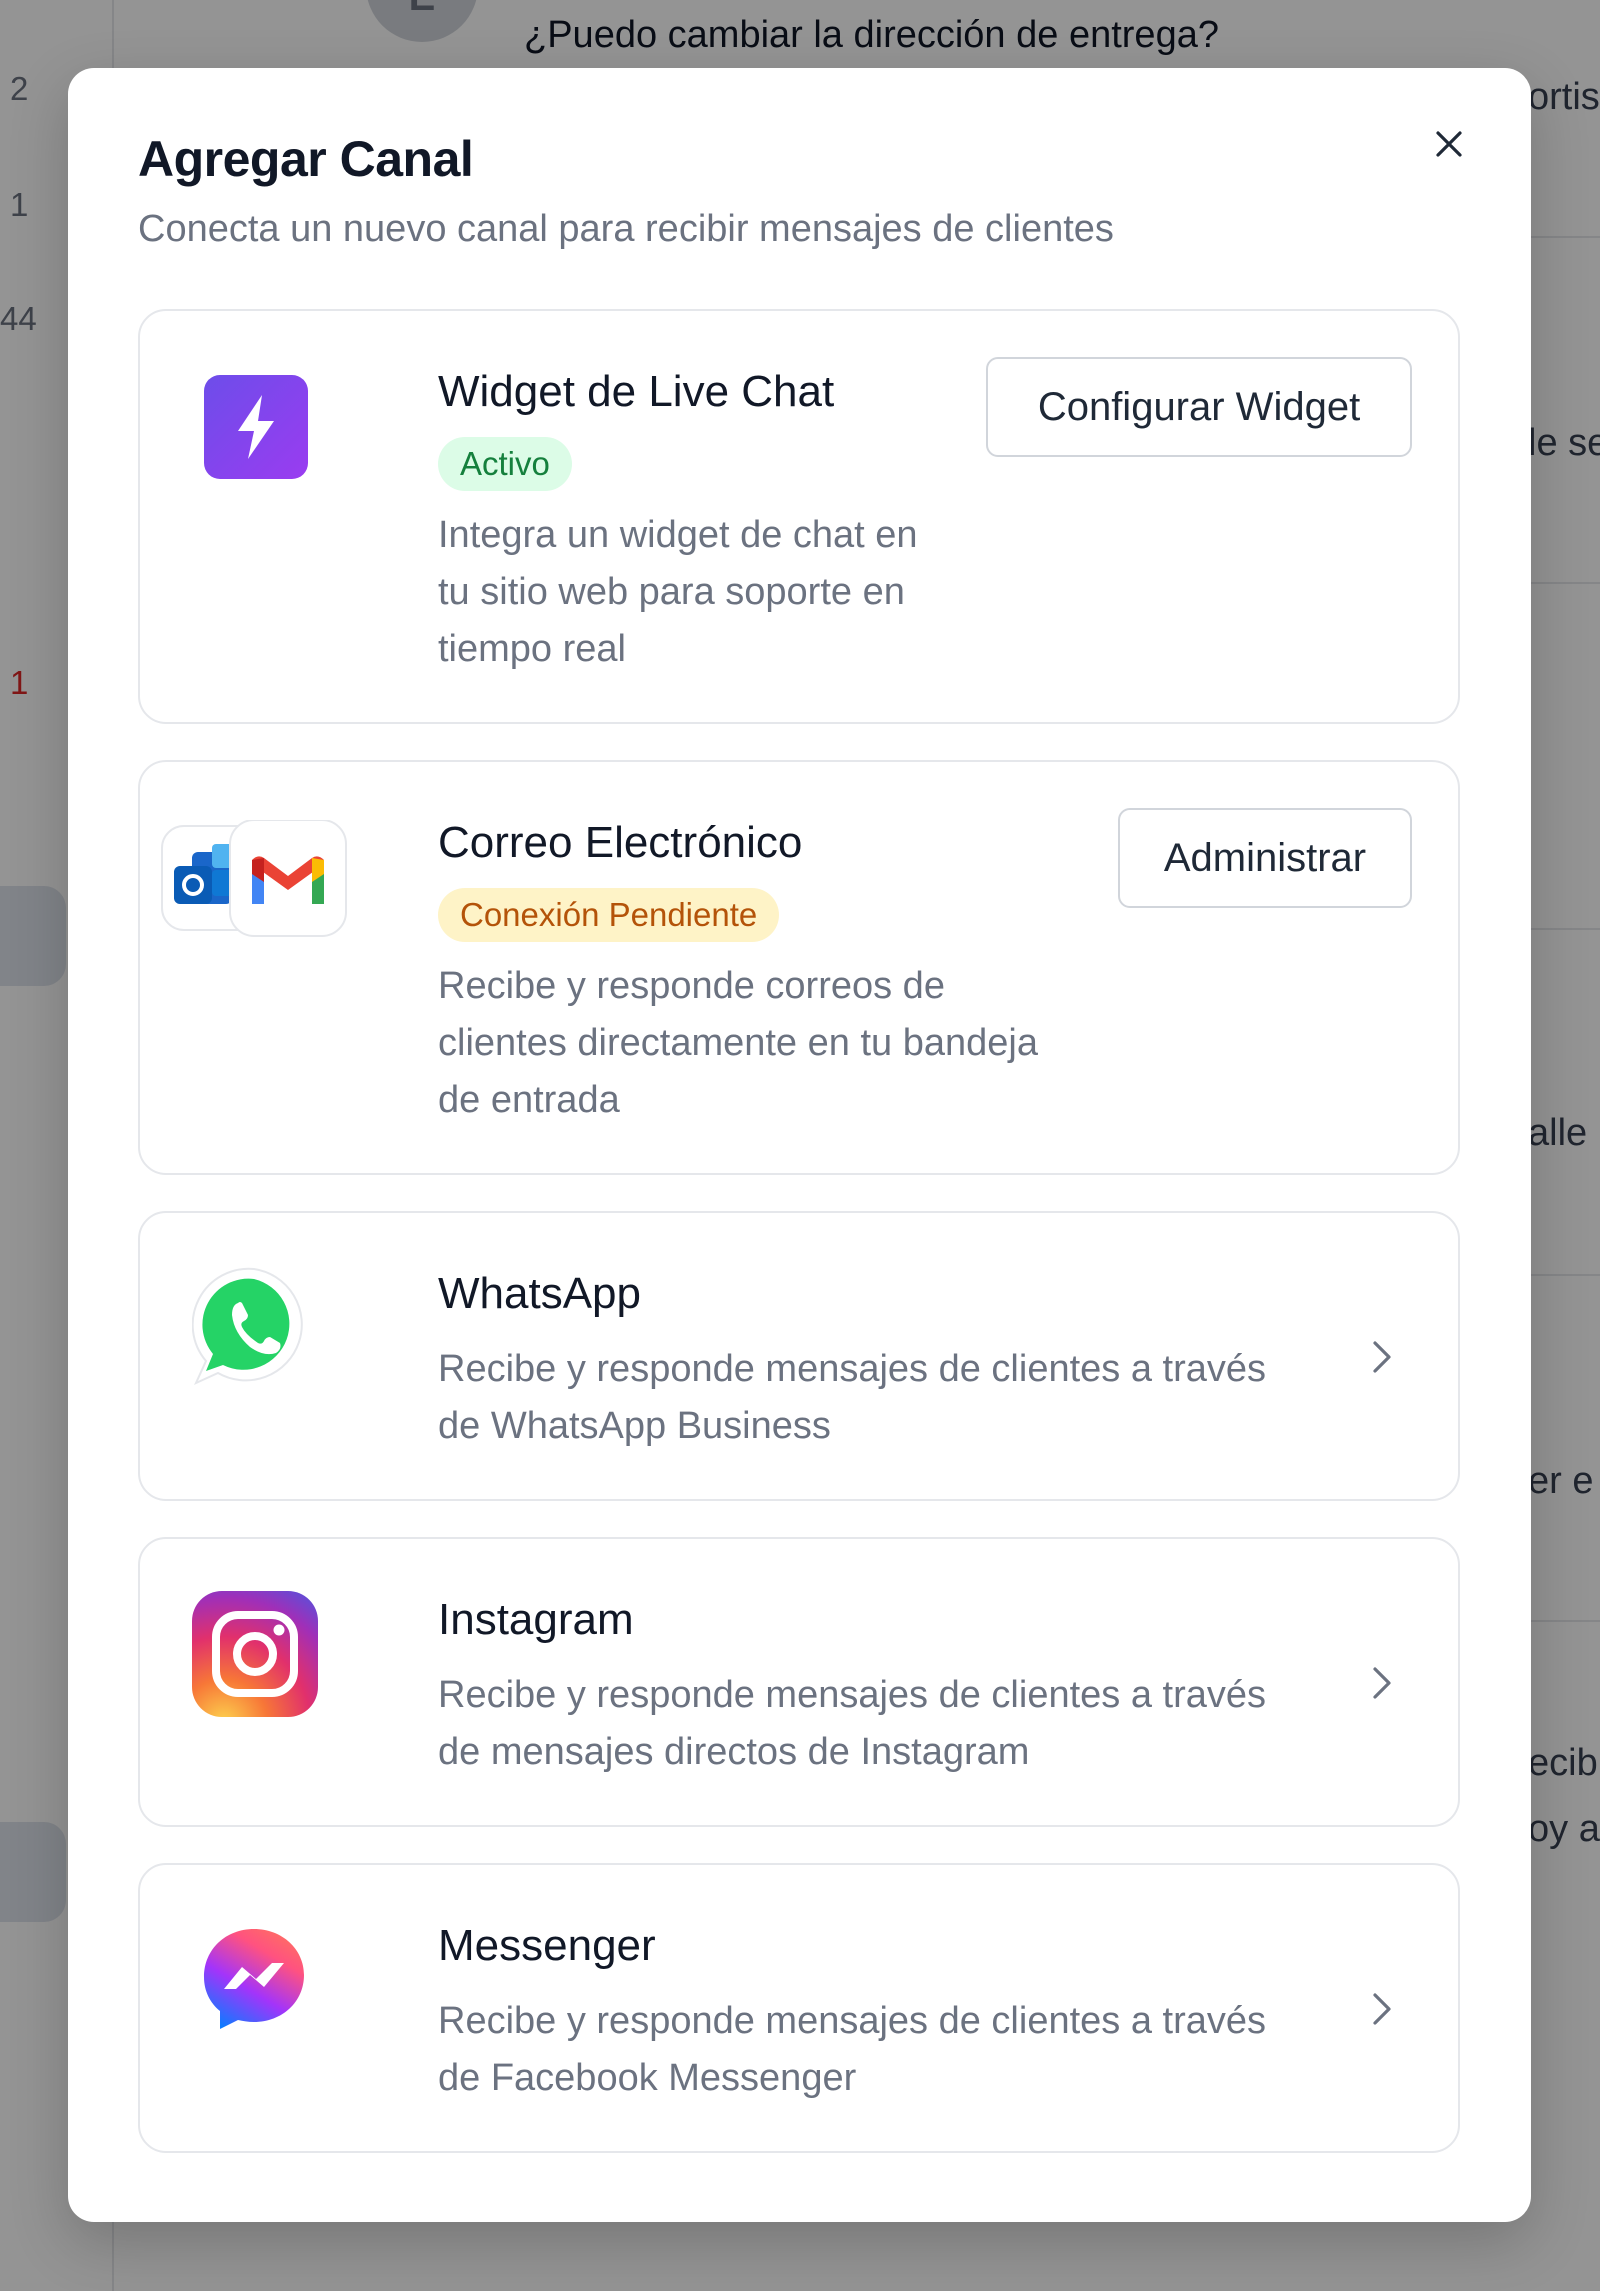 Image resolution: width=1600 pixels, height=2291 pixels. What do you see at coordinates (536, 1619) in the screenshot?
I see `channel-name: Instagram` at bounding box center [536, 1619].